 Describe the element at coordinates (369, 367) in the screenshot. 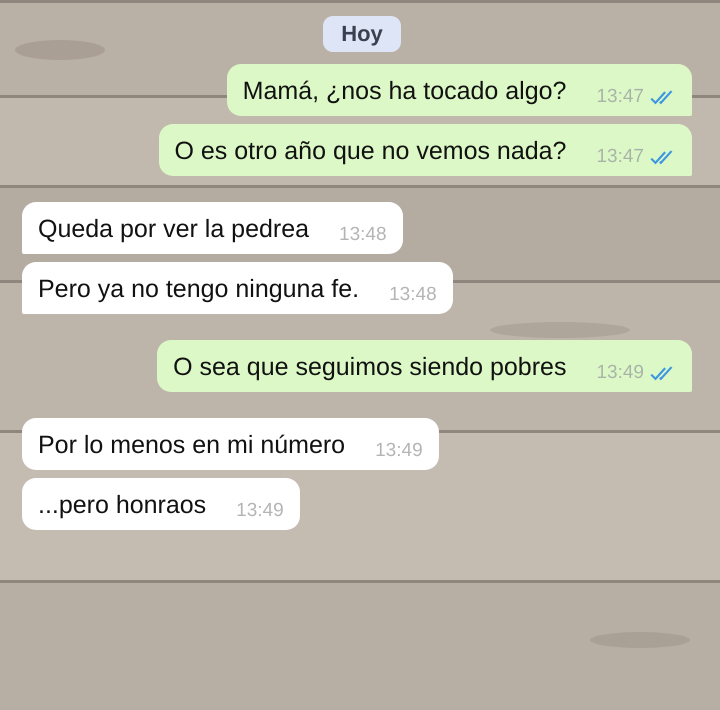

I see `message-text: O sea que seguimos siendo pobres` at that location.